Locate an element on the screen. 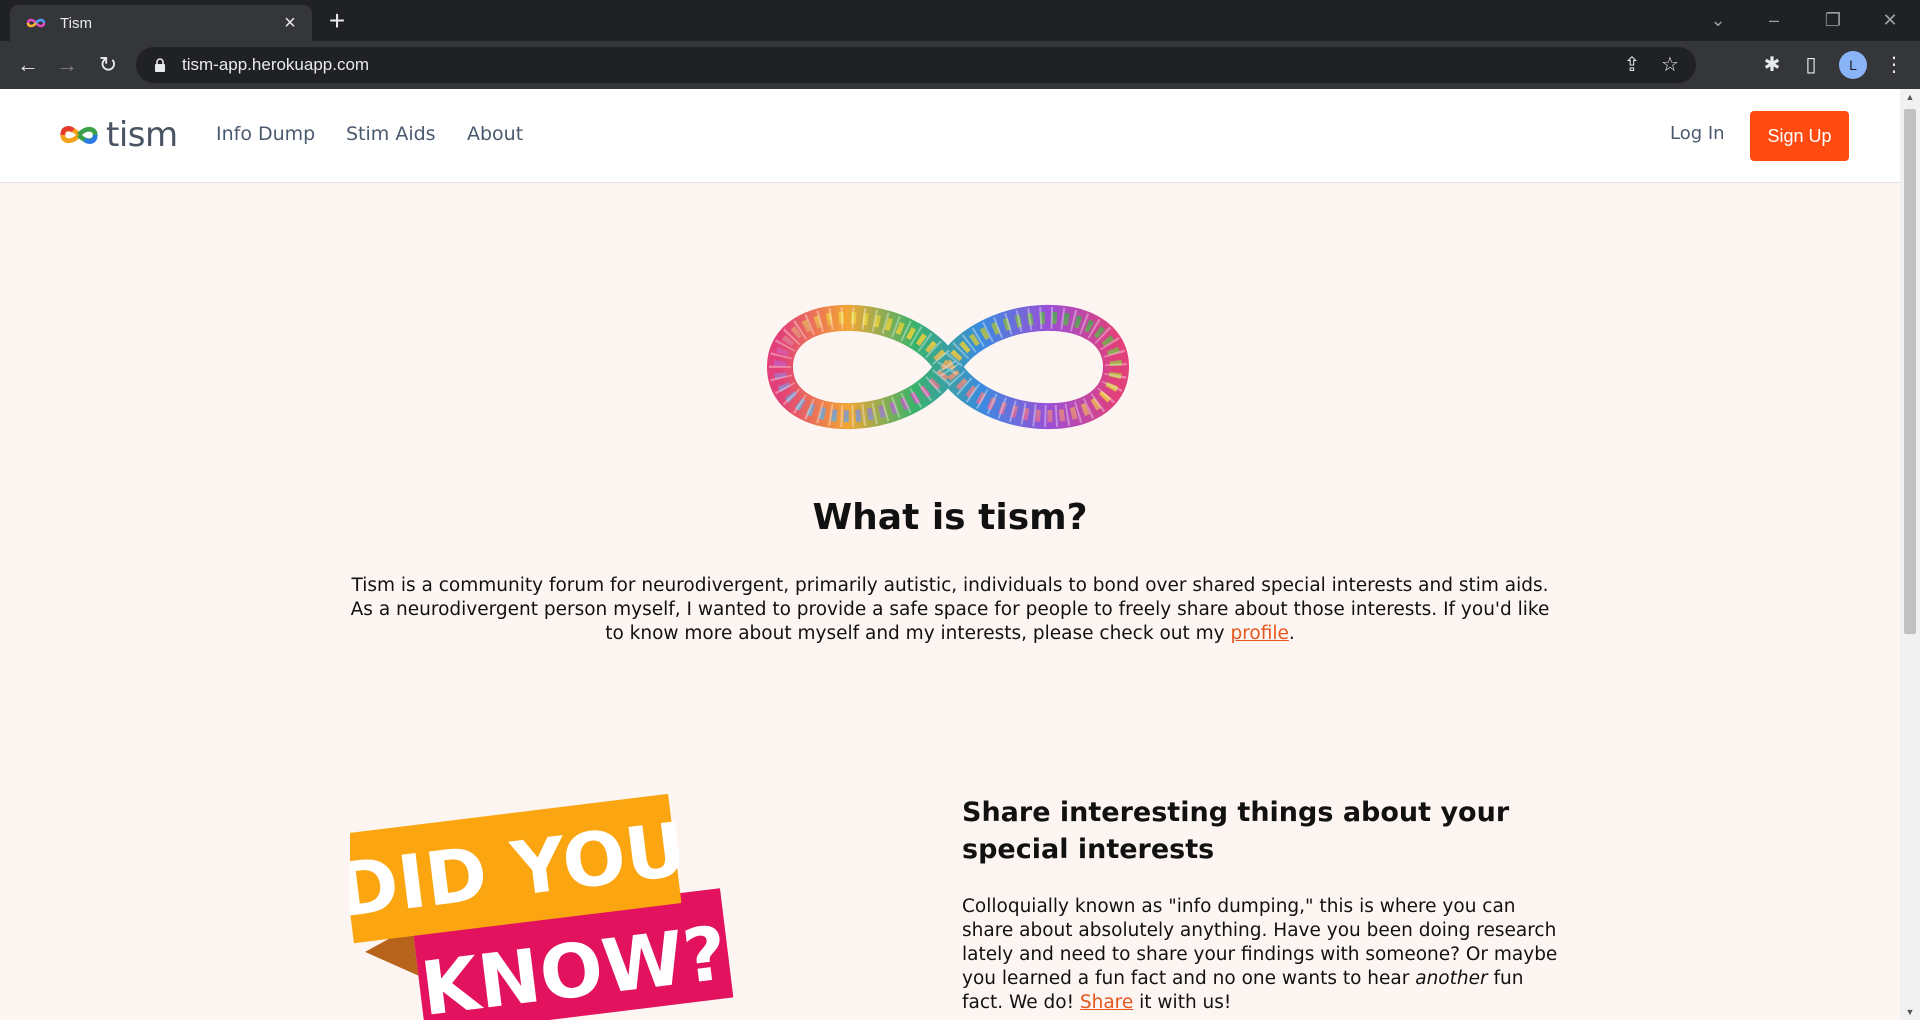  brand: tism is located at coordinates (118, 135).